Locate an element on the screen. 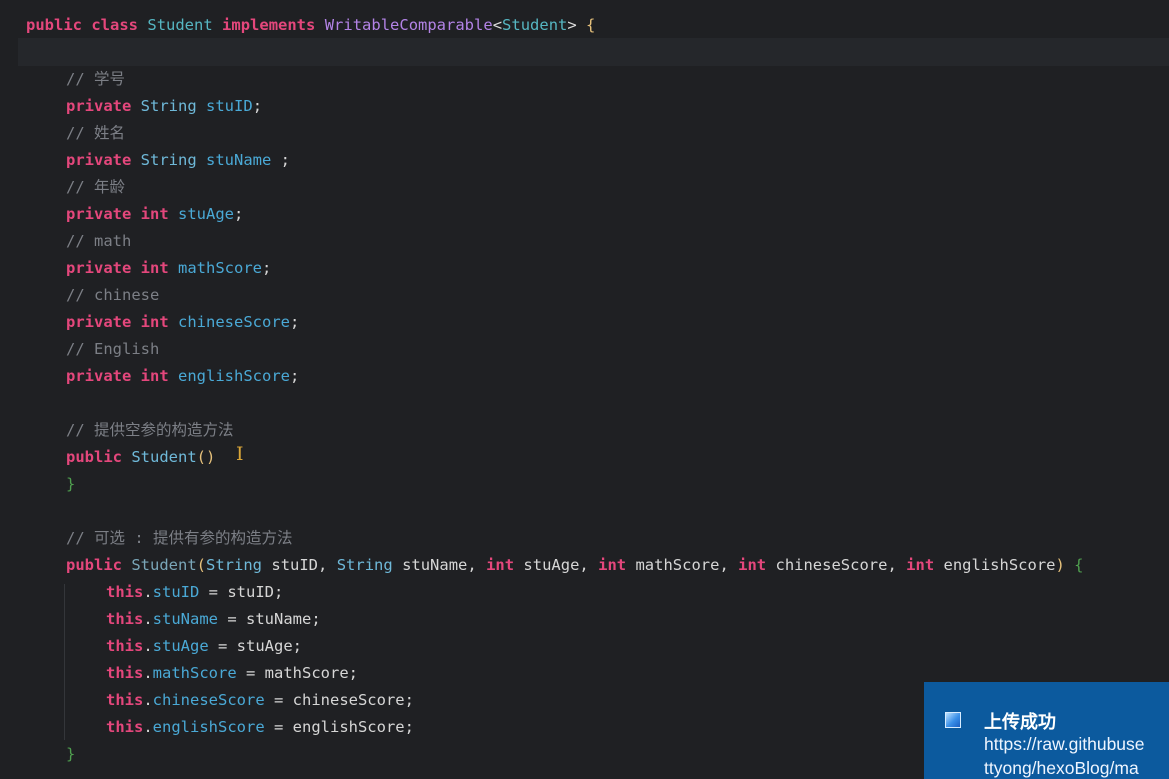  code-line-field: private int englishScore; is located at coordinates (597, 376).